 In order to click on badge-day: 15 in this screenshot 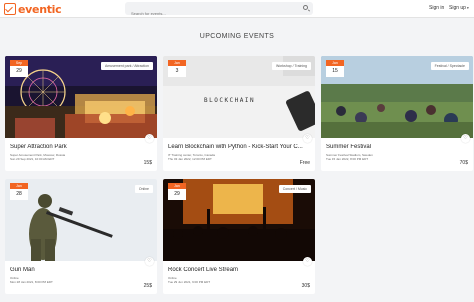, I will do `click(335, 71)`.